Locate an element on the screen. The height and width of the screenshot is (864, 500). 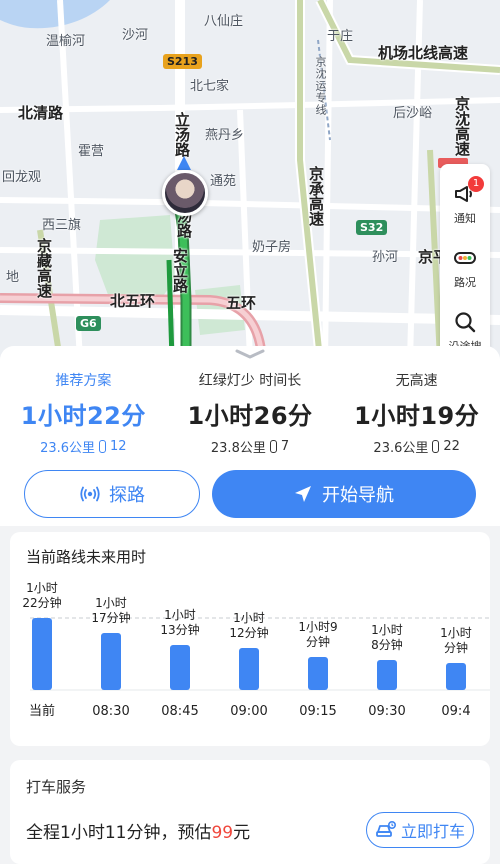
map-label: 孙河 is located at coordinates (385, 257).